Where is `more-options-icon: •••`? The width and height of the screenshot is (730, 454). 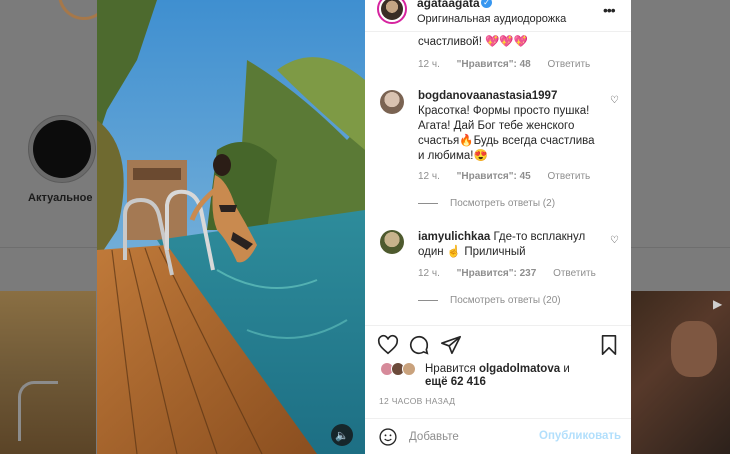 more-options-icon: ••• is located at coordinates (609, 10).